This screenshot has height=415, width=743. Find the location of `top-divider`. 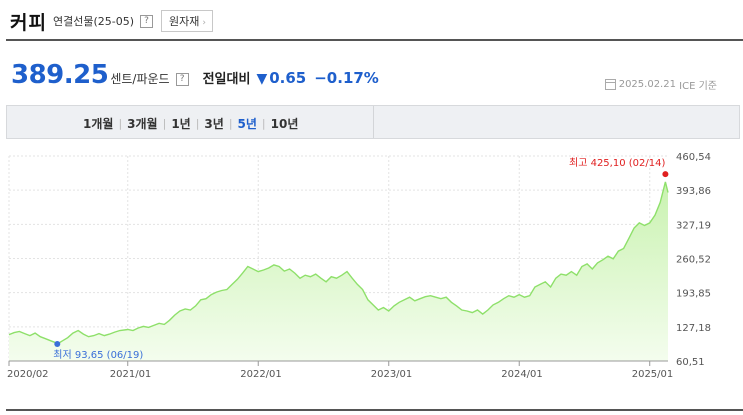

top-divider is located at coordinates (374, 40).